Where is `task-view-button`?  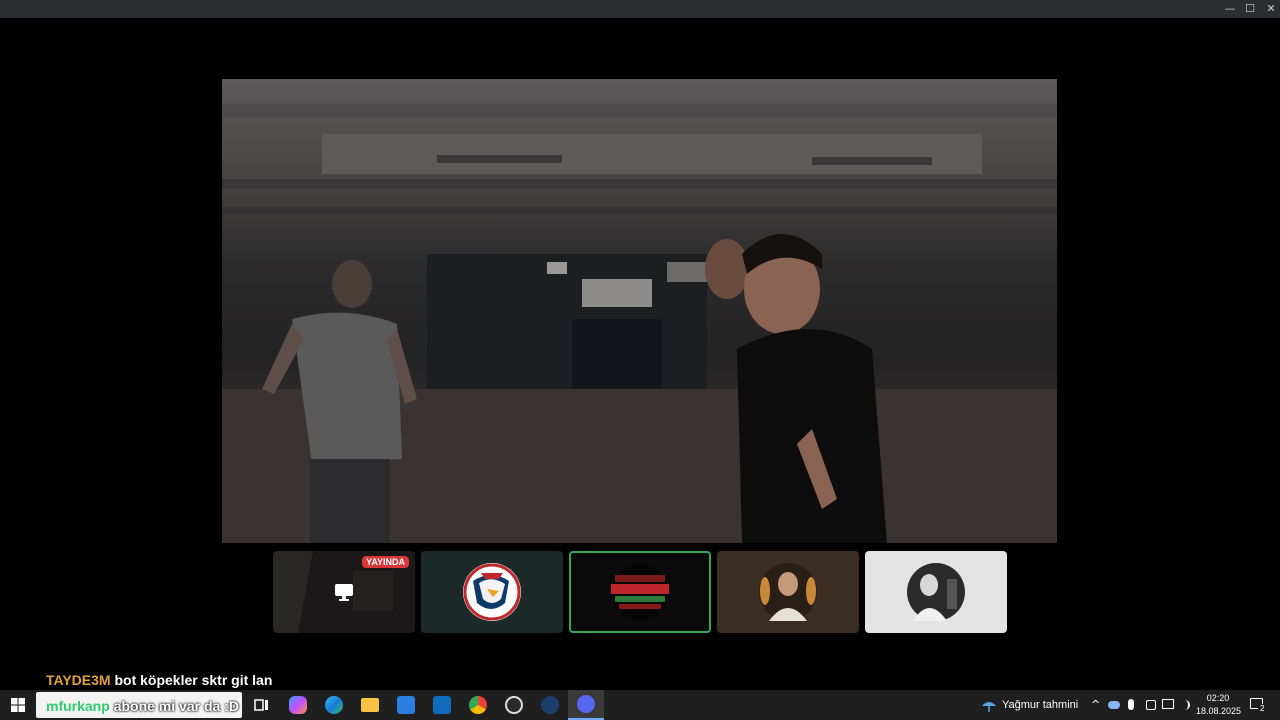
task-view-button is located at coordinates (262, 705).